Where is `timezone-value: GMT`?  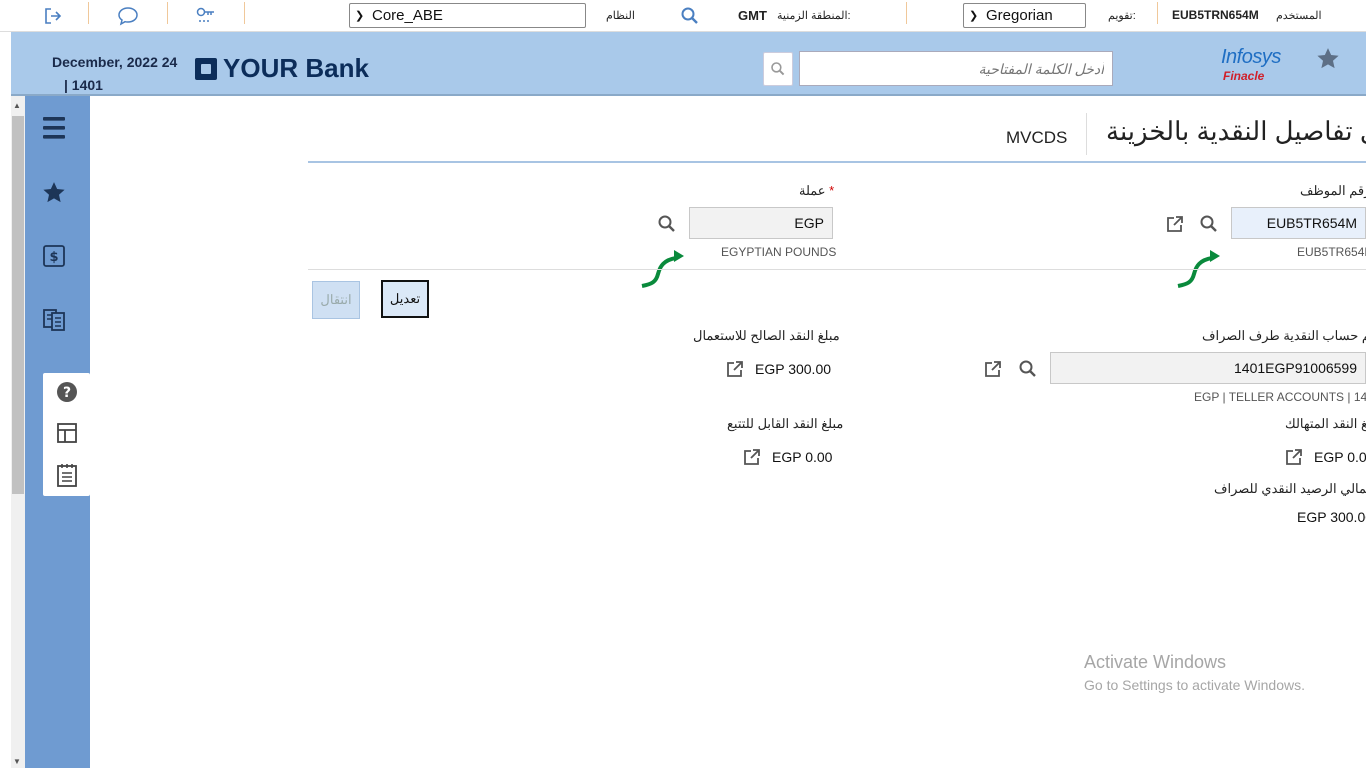 timezone-value: GMT is located at coordinates (752, 15).